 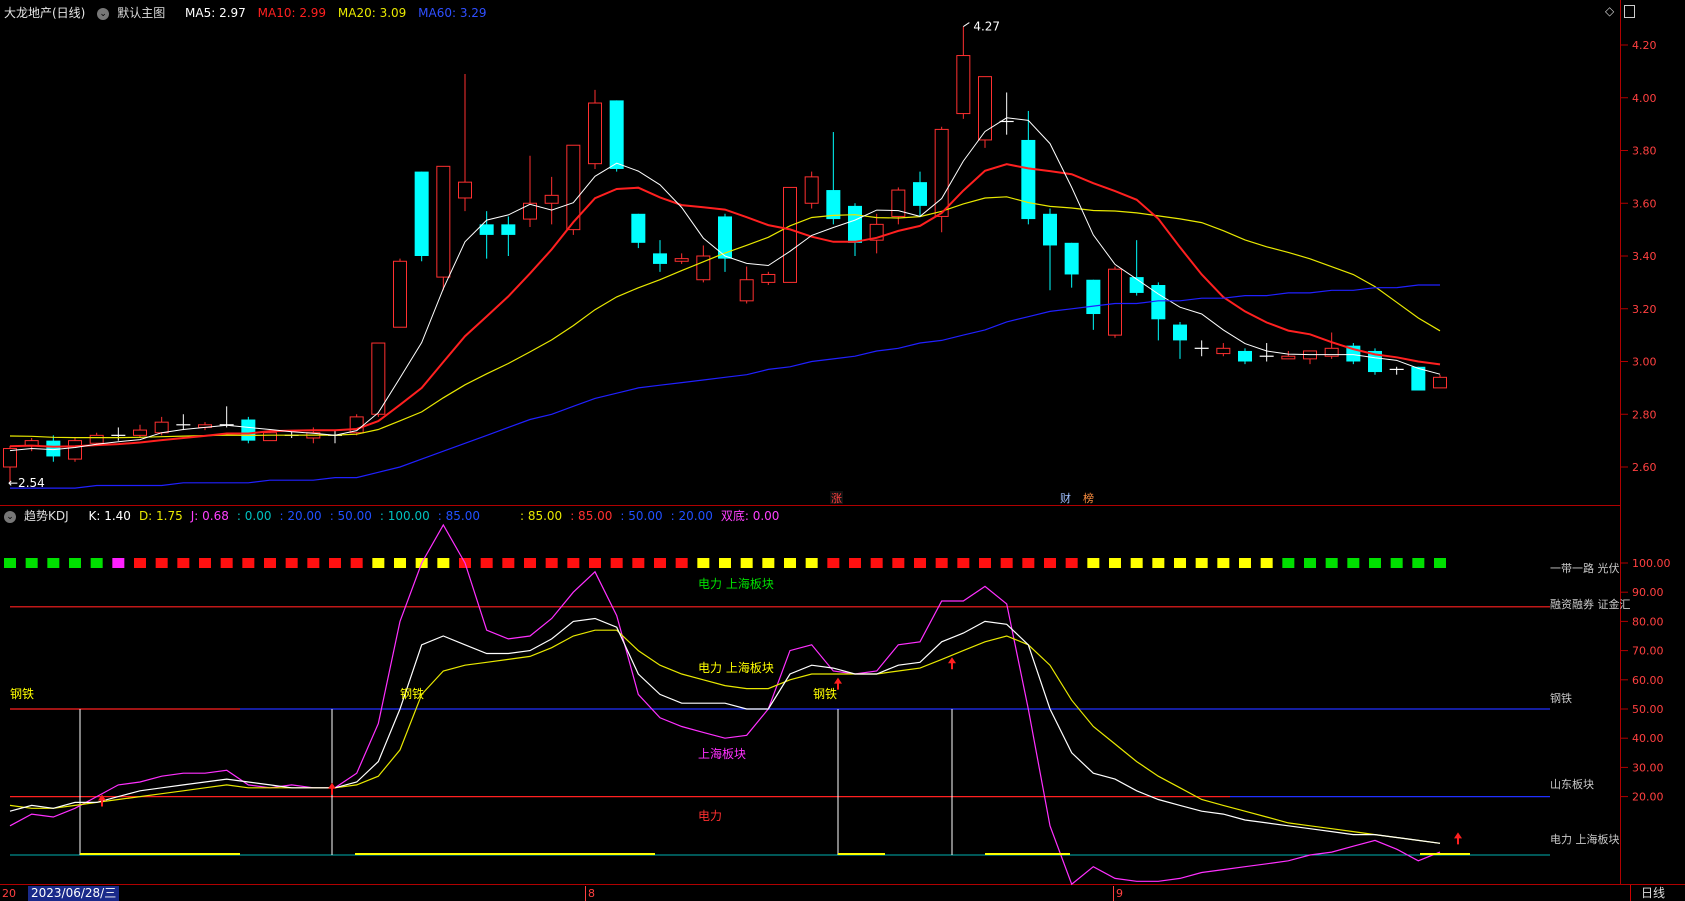 I want to click on main-indicator-menu: ⌄ 默认主图, so click(x=135, y=13).